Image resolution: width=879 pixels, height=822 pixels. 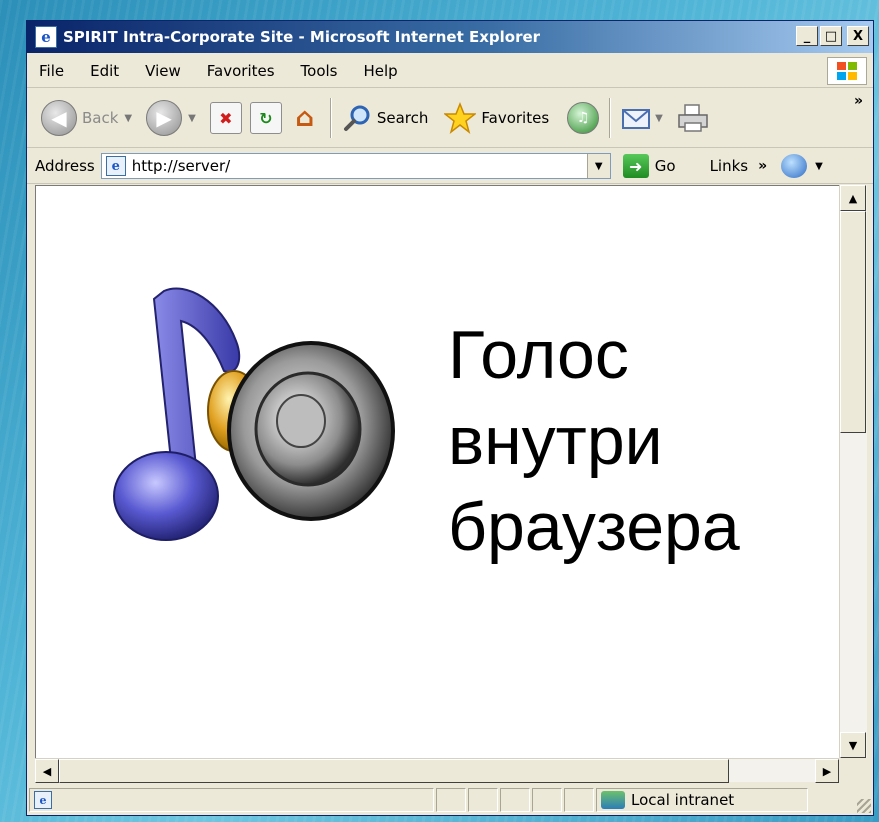 What do you see at coordinates (356, 118) in the screenshot?
I see `search-icon` at bounding box center [356, 118].